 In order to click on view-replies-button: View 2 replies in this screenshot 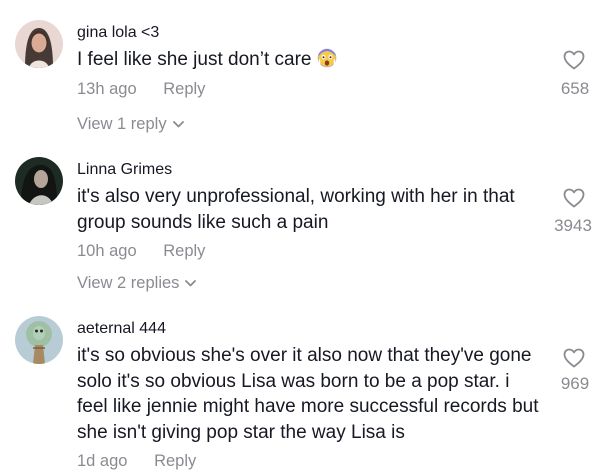, I will do `click(137, 283)`.